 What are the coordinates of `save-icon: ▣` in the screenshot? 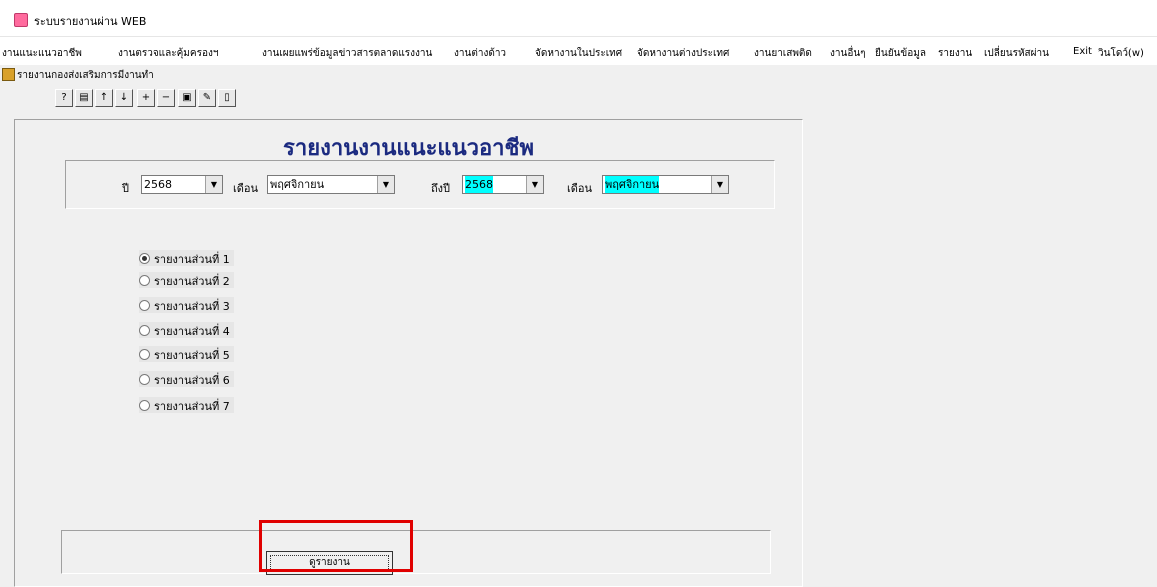 It's located at (187, 98).